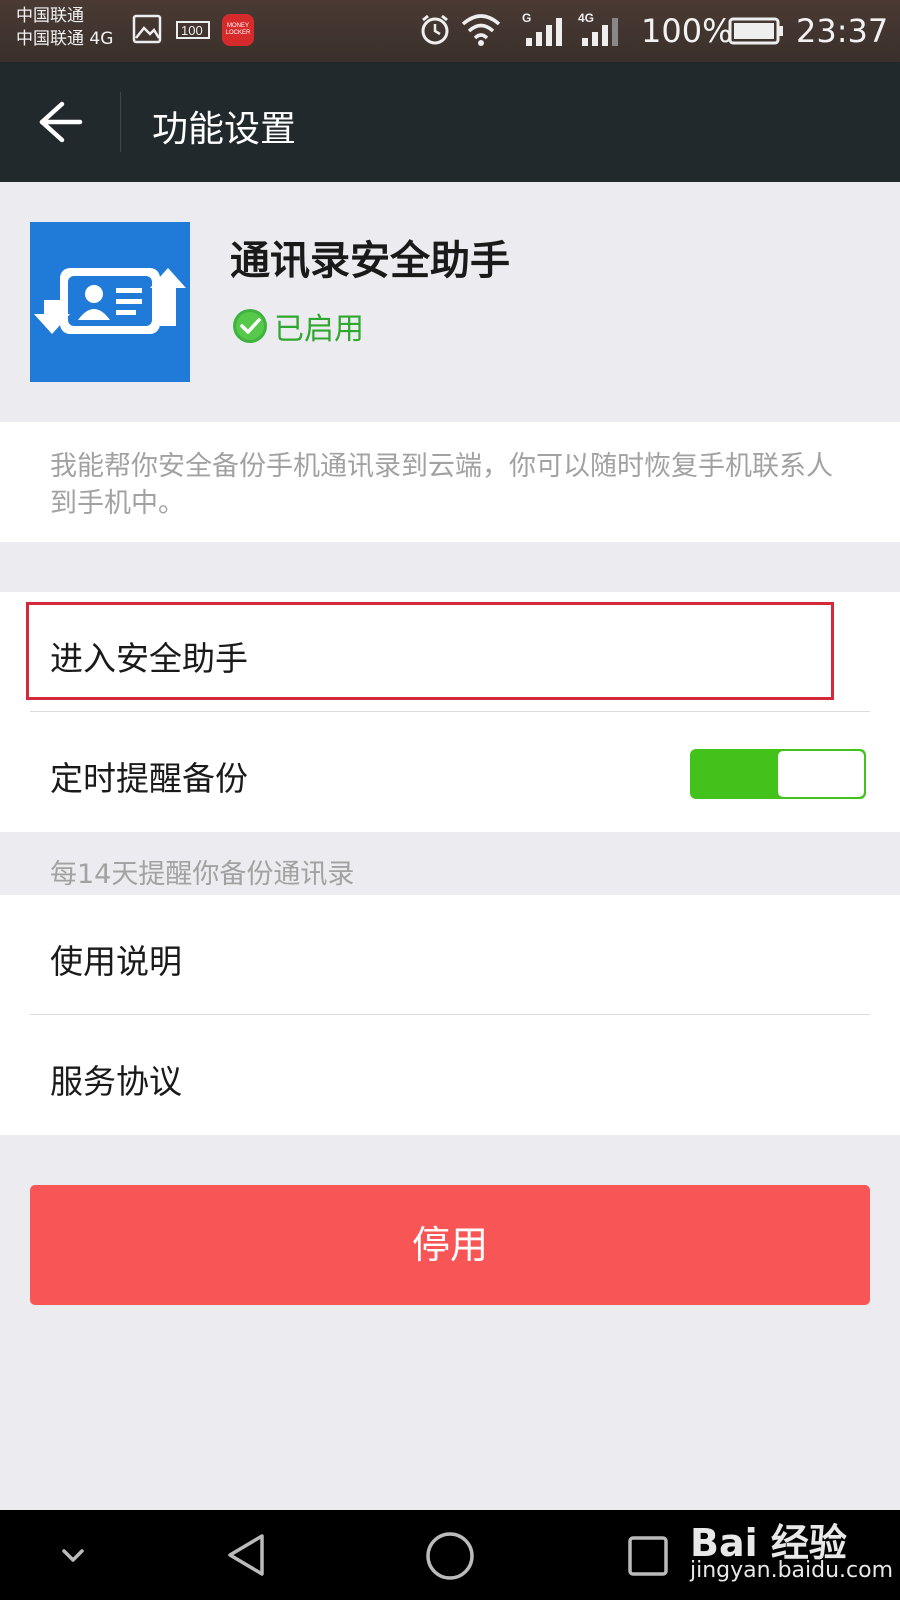 The height and width of the screenshot is (1600, 900). I want to click on 100-icon: 100, so click(193, 30).